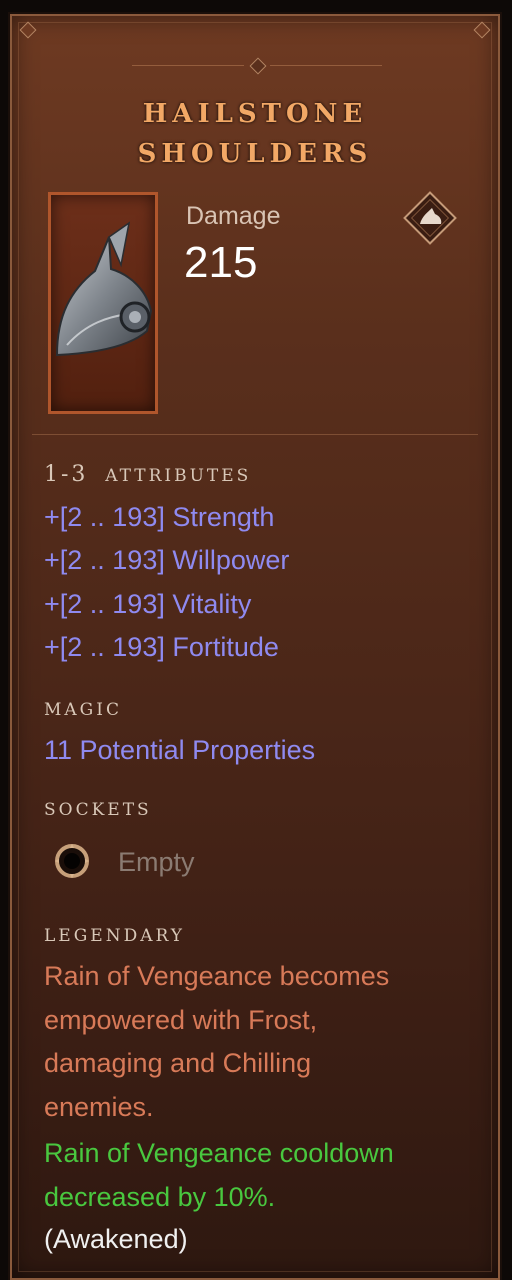  What do you see at coordinates (156, 862) in the screenshot?
I see `socket-empty-label: Empty` at bounding box center [156, 862].